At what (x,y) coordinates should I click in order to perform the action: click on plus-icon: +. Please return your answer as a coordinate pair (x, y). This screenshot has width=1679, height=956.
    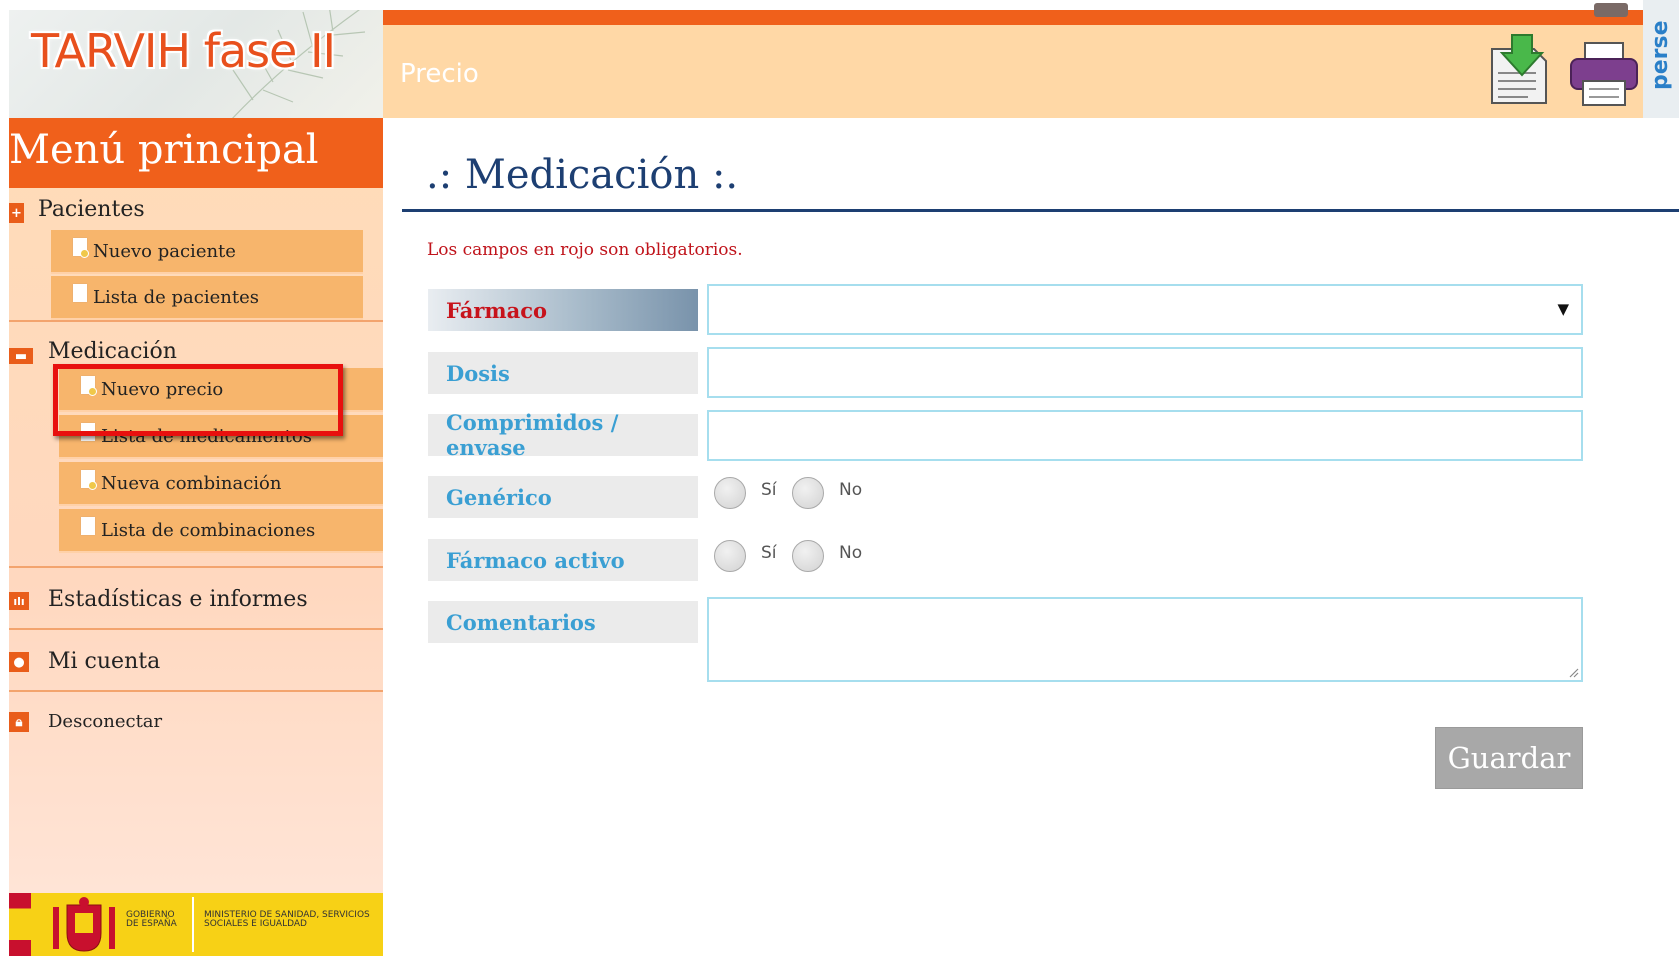
    Looking at the image, I should click on (16, 213).